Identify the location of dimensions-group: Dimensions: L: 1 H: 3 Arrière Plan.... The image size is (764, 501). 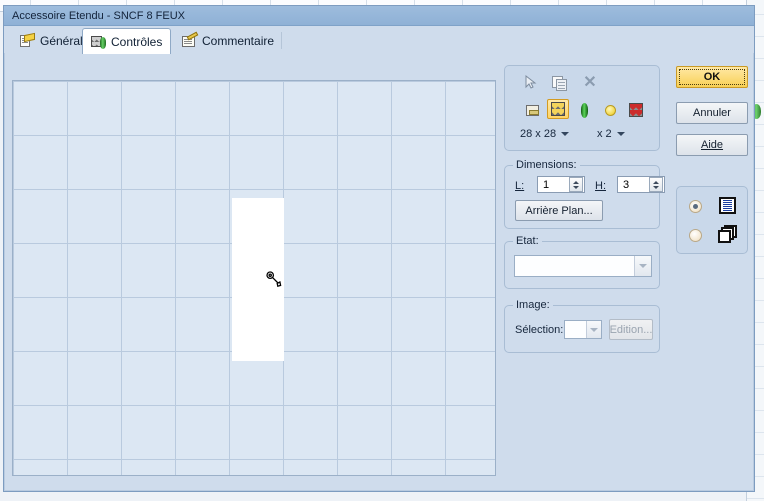
(584, 194).